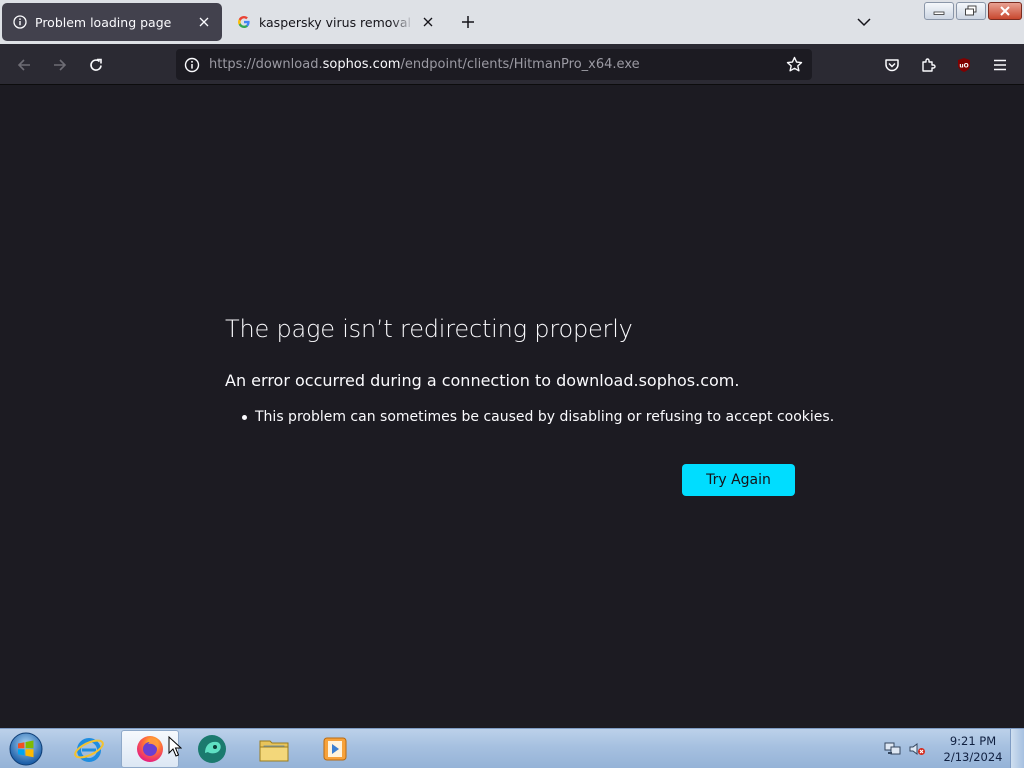 Image resolution: width=1024 pixels, height=768 pixels. Describe the element at coordinates (512, 748) in the screenshot. I see `taskbar: 9:21 PM 2/13/2024` at that location.